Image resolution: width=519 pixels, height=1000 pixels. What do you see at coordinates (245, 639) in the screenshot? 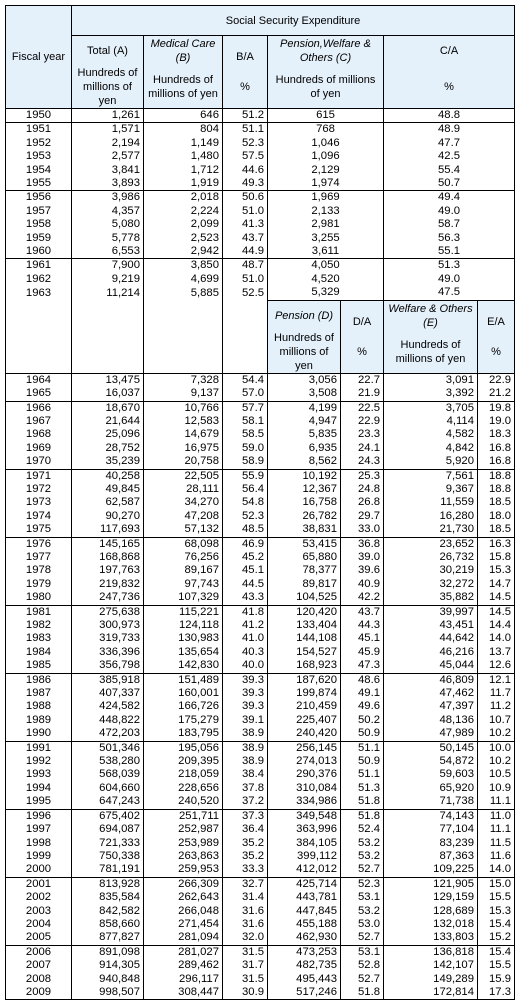
I see `ba-cell: 41.0` at bounding box center [245, 639].